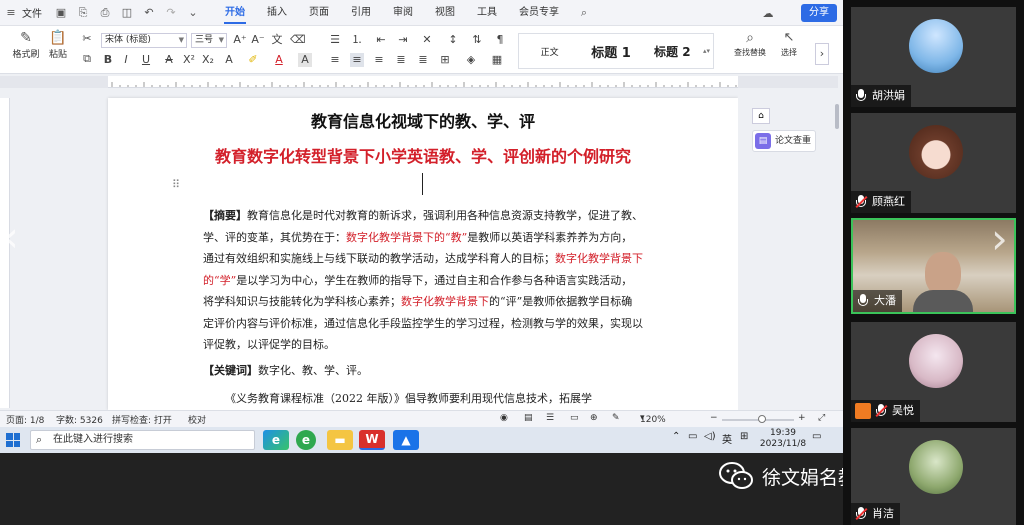  I want to click on page-view-icon: ▤, so click(528, 418).